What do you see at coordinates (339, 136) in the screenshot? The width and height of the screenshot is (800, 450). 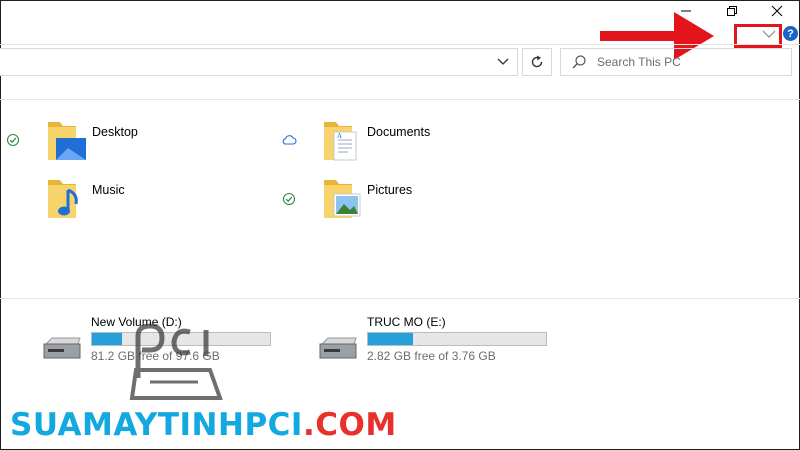 I see `svg-text: A` at bounding box center [339, 136].